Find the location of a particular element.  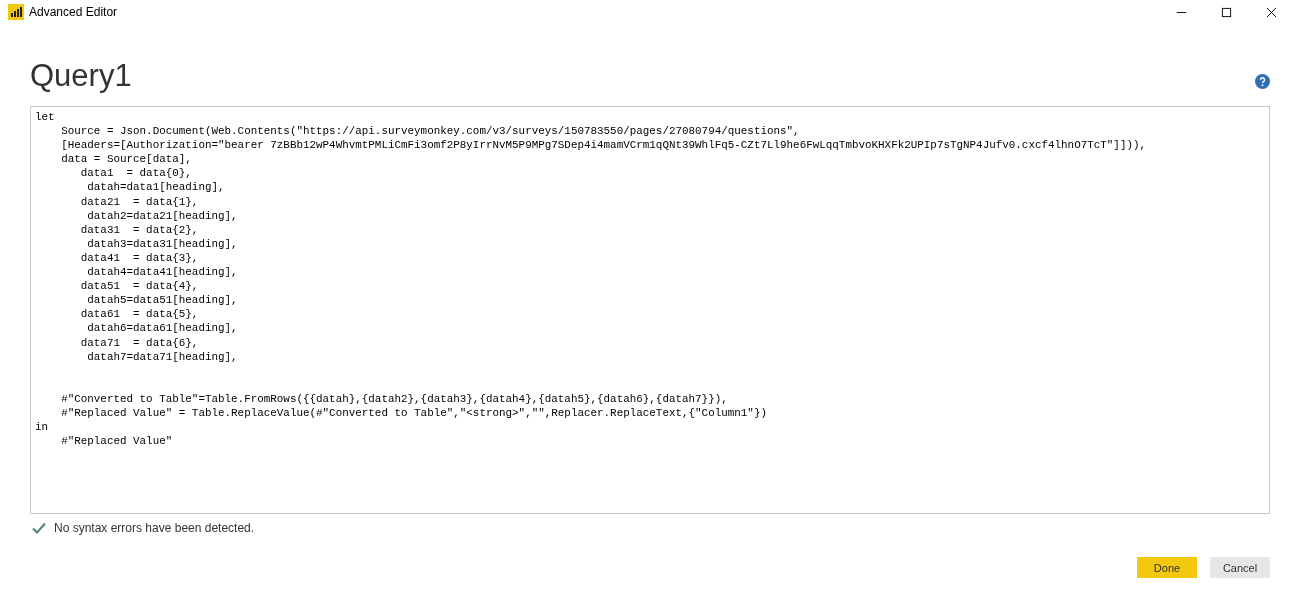

window-title: Advanced Editor is located at coordinates (73, 12).